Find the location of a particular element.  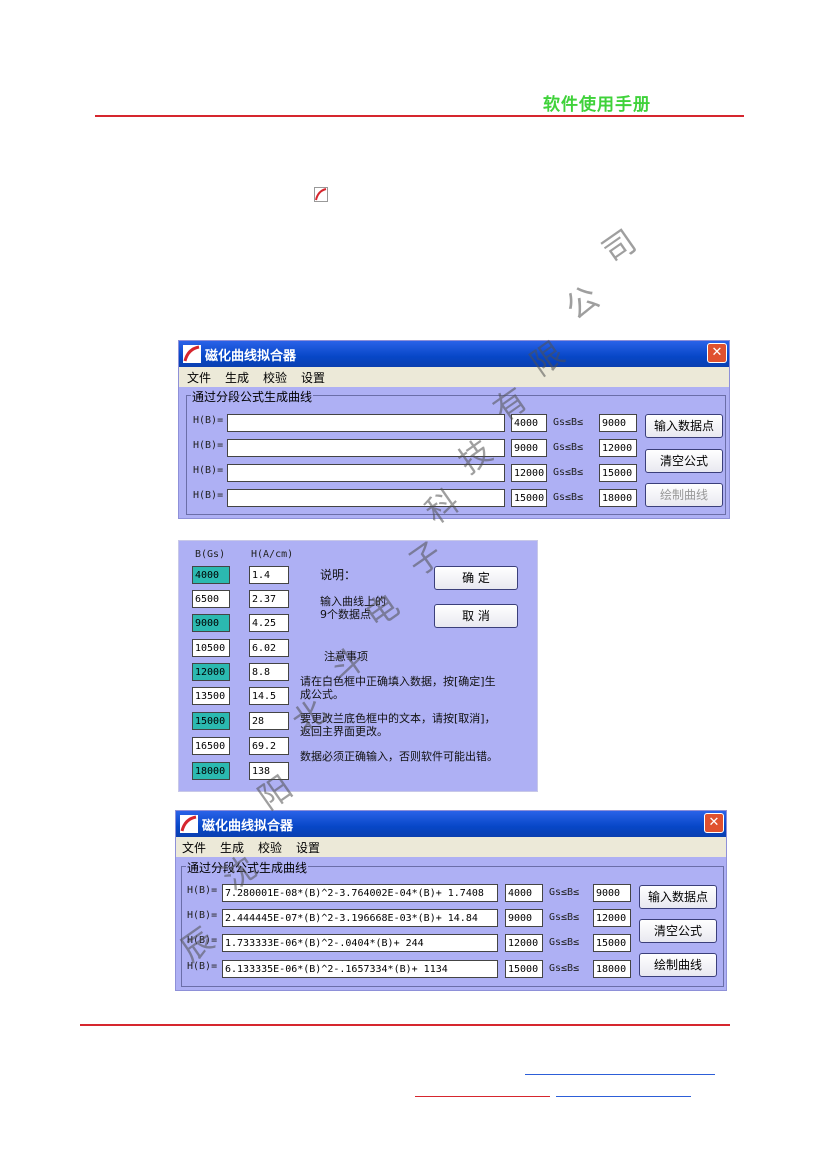

note-3: 数据必须正确输入，否则软件可能出错。 is located at coordinates (399, 756).